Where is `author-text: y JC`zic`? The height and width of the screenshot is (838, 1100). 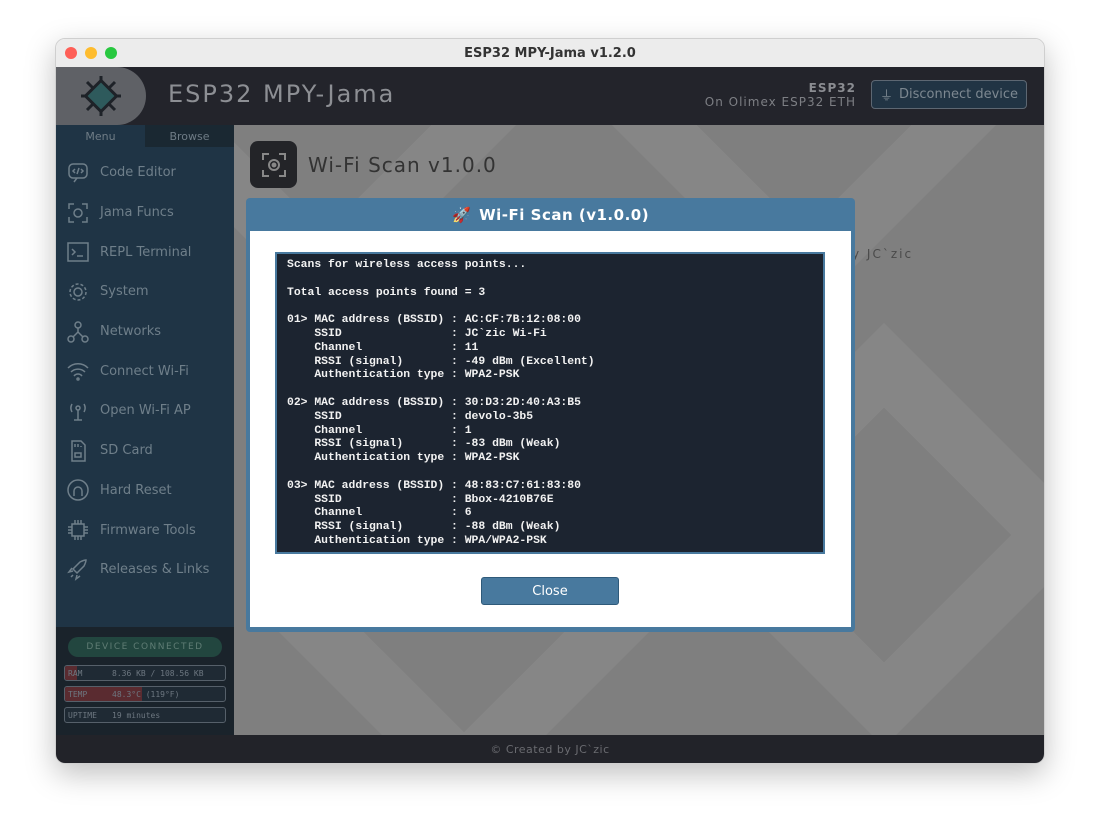 author-text: y JC`zic is located at coordinates (883, 254).